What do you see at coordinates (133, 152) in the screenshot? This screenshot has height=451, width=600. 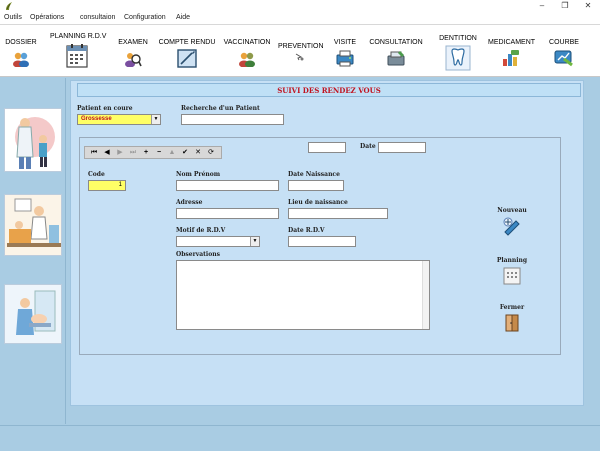 I see `last-record-button: ⏭` at bounding box center [133, 152].